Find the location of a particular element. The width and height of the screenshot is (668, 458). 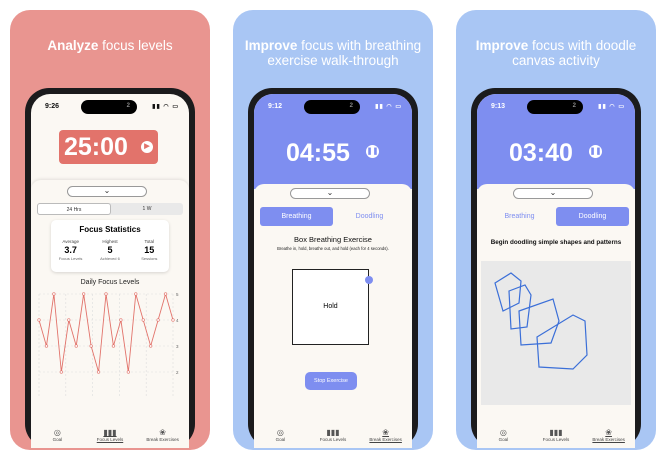

period-segmented-control: 24 Hrs 1 W is located at coordinates (110, 209).